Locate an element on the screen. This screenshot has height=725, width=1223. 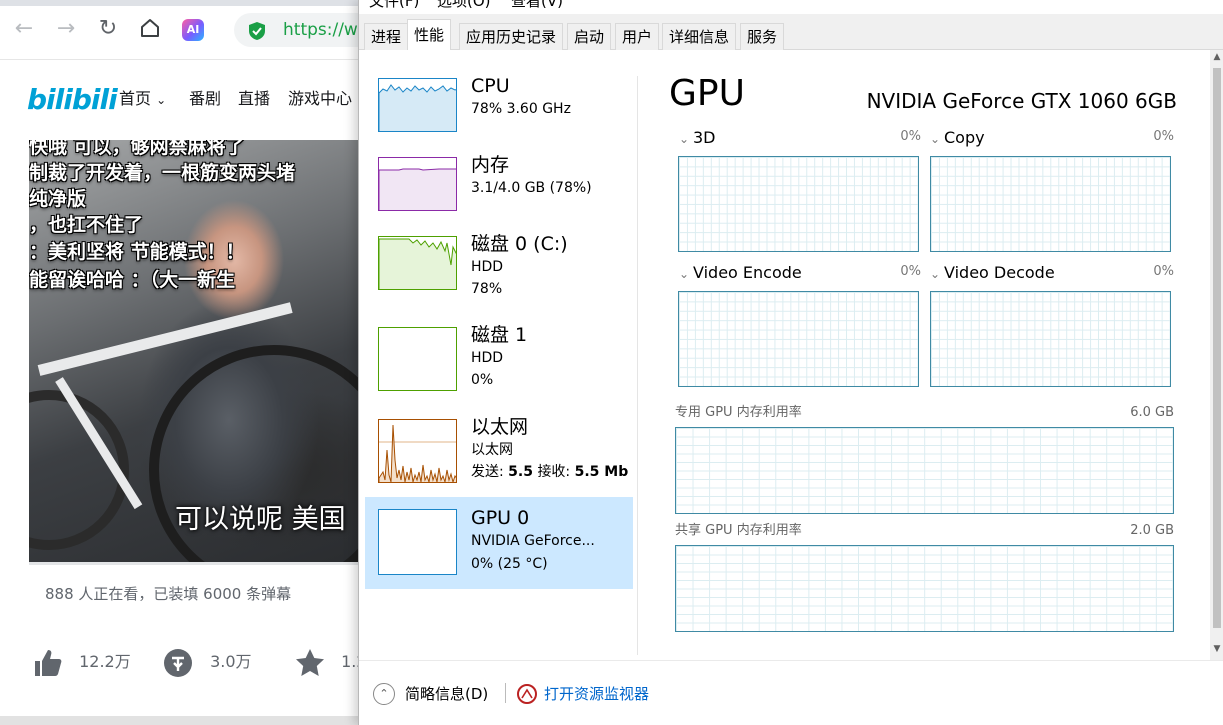
like-button: 12.2万 is located at coordinates (81, 662).